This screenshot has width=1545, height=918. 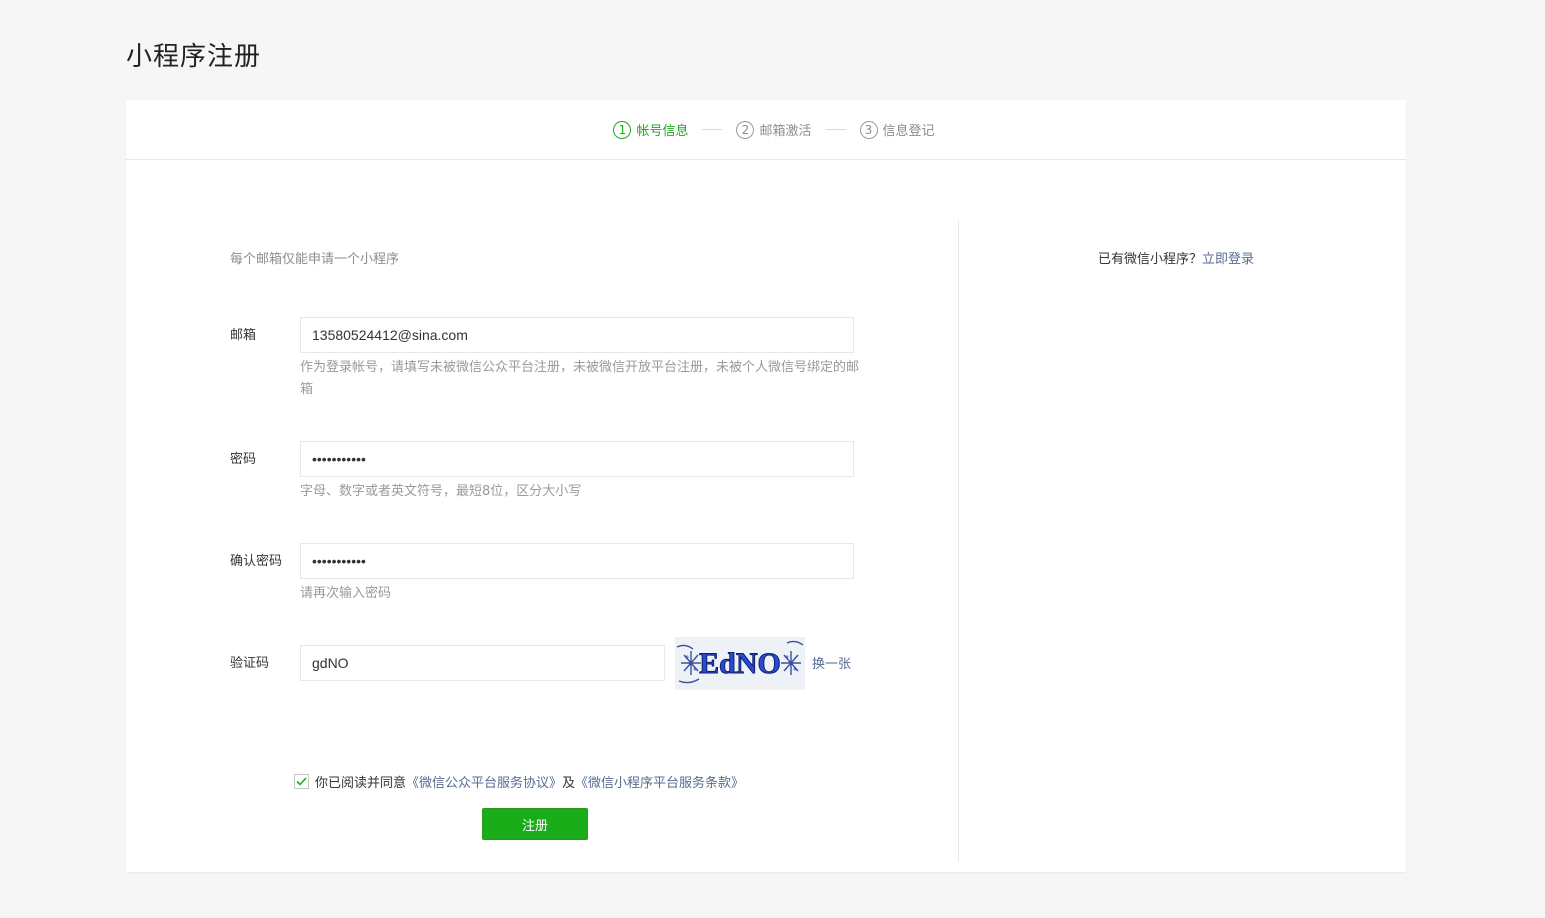 What do you see at coordinates (622, 129) in the screenshot?
I see `step-number: 1` at bounding box center [622, 129].